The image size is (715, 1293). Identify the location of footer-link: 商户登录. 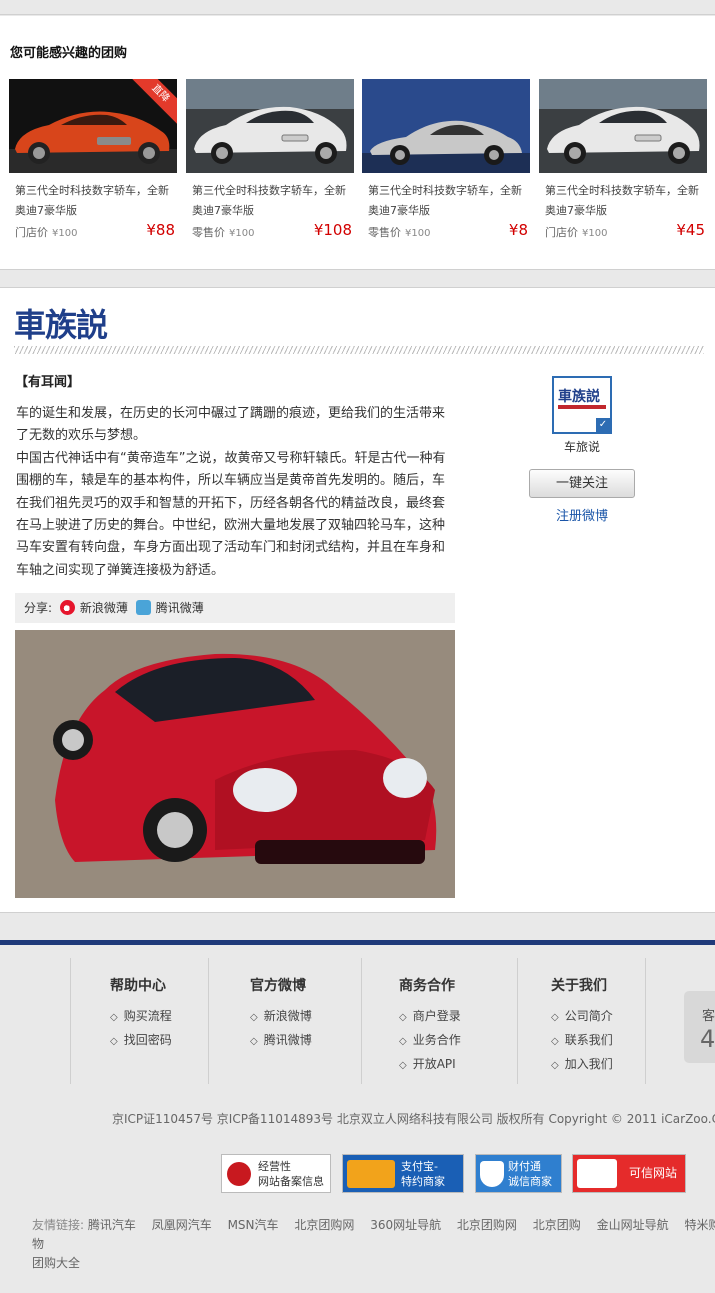
(430, 1017).